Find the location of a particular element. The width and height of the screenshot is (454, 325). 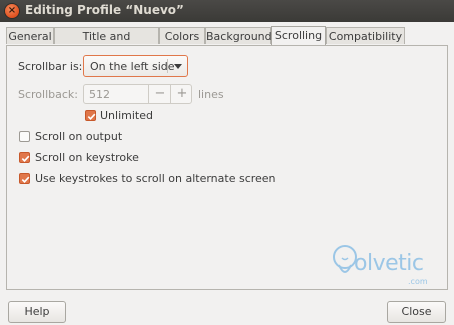

window-title: Editing Profile “Nuevo” is located at coordinates (104, 10).